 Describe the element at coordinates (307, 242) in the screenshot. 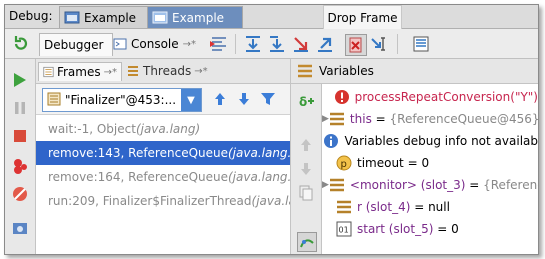

I see `show-watches-icon` at that location.